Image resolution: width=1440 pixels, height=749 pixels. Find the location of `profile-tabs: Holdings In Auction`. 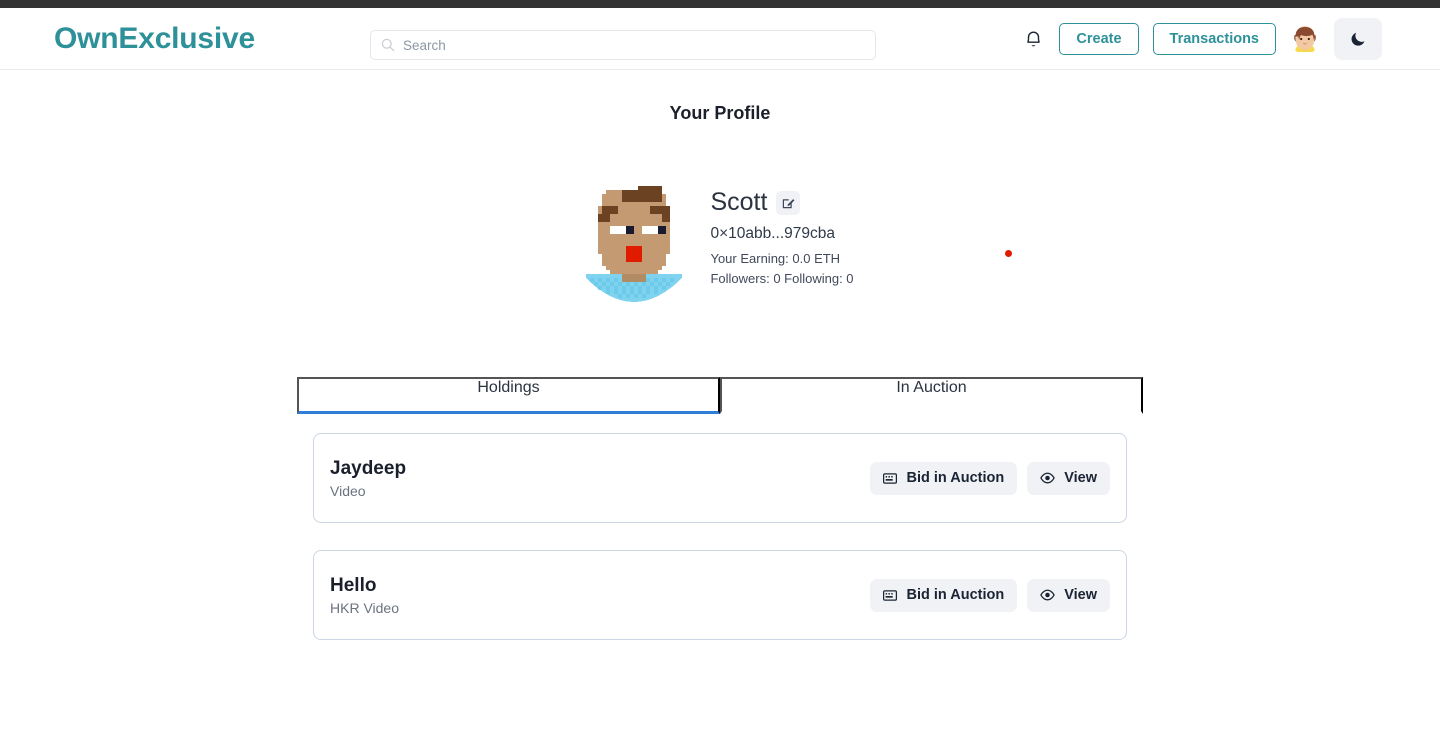

profile-tabs: Holdings In Auction is located at coordinates (720, 395).